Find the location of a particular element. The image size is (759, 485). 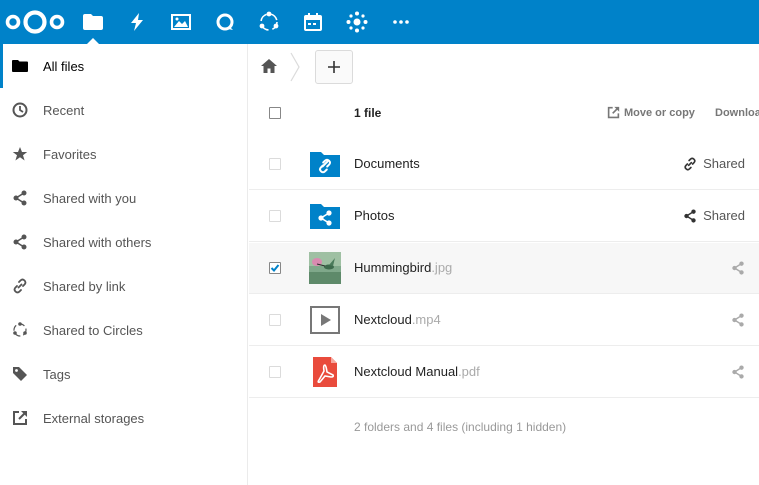

file-row-photos: Photos Shared is located at coordinates (504, 216).